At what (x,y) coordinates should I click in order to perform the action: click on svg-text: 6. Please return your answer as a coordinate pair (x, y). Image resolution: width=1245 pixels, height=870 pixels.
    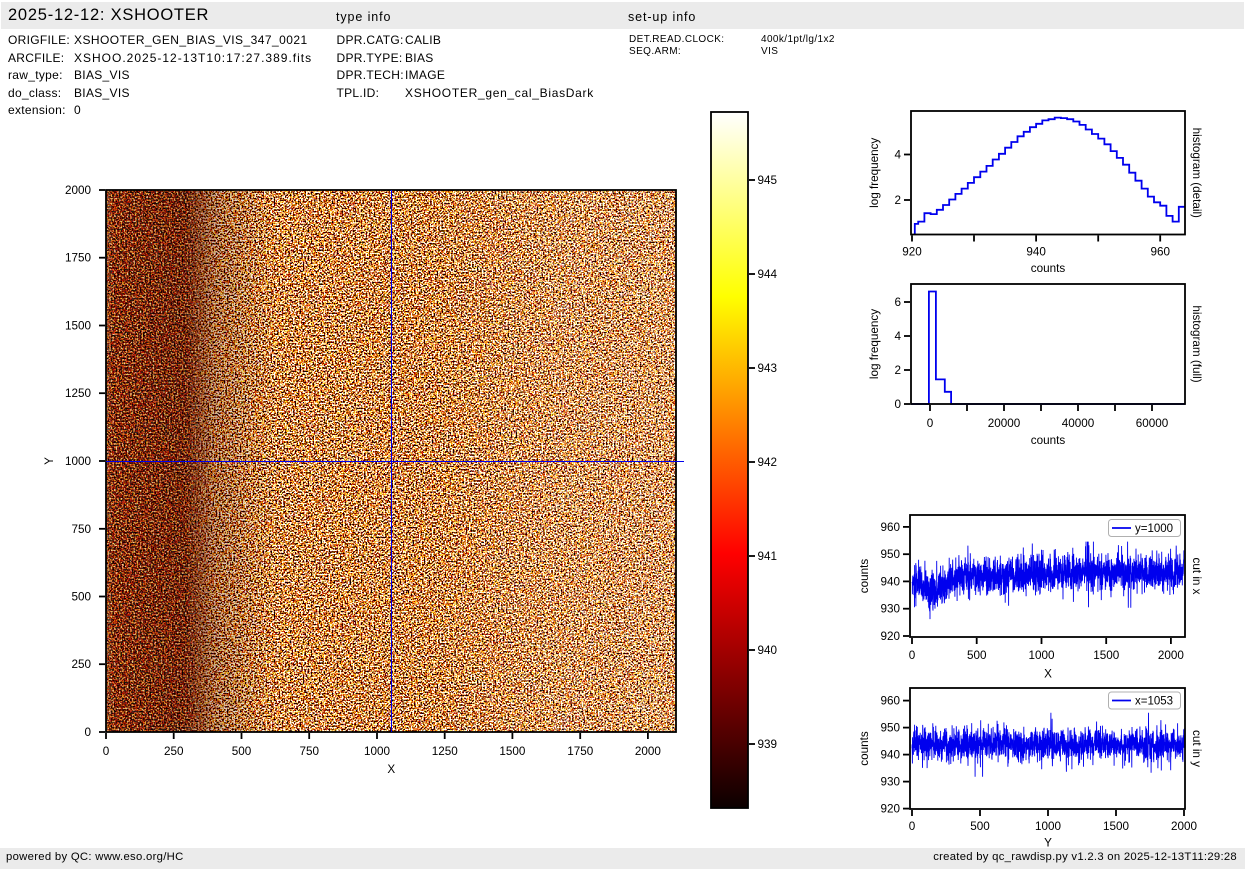
    Looking at the image, I should click on (897, 302).